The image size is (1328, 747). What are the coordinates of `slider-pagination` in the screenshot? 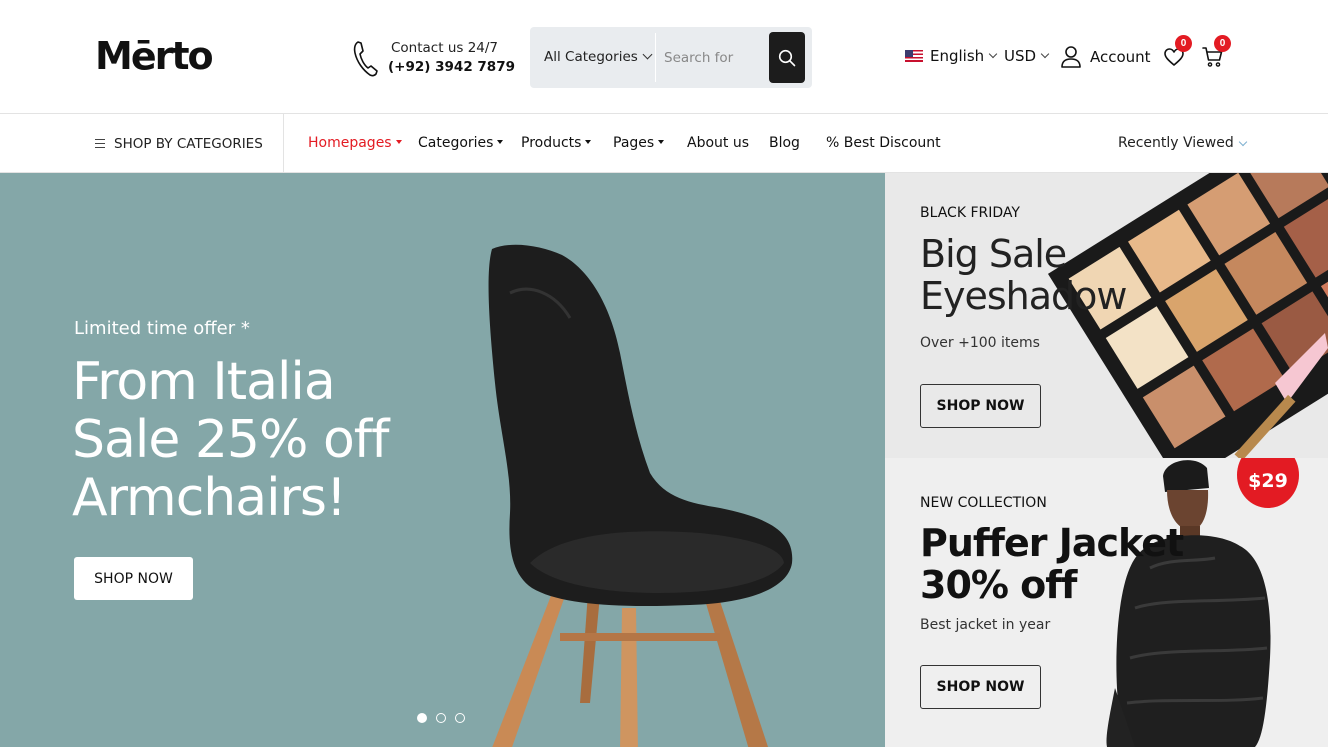 It's located at (441, 718).